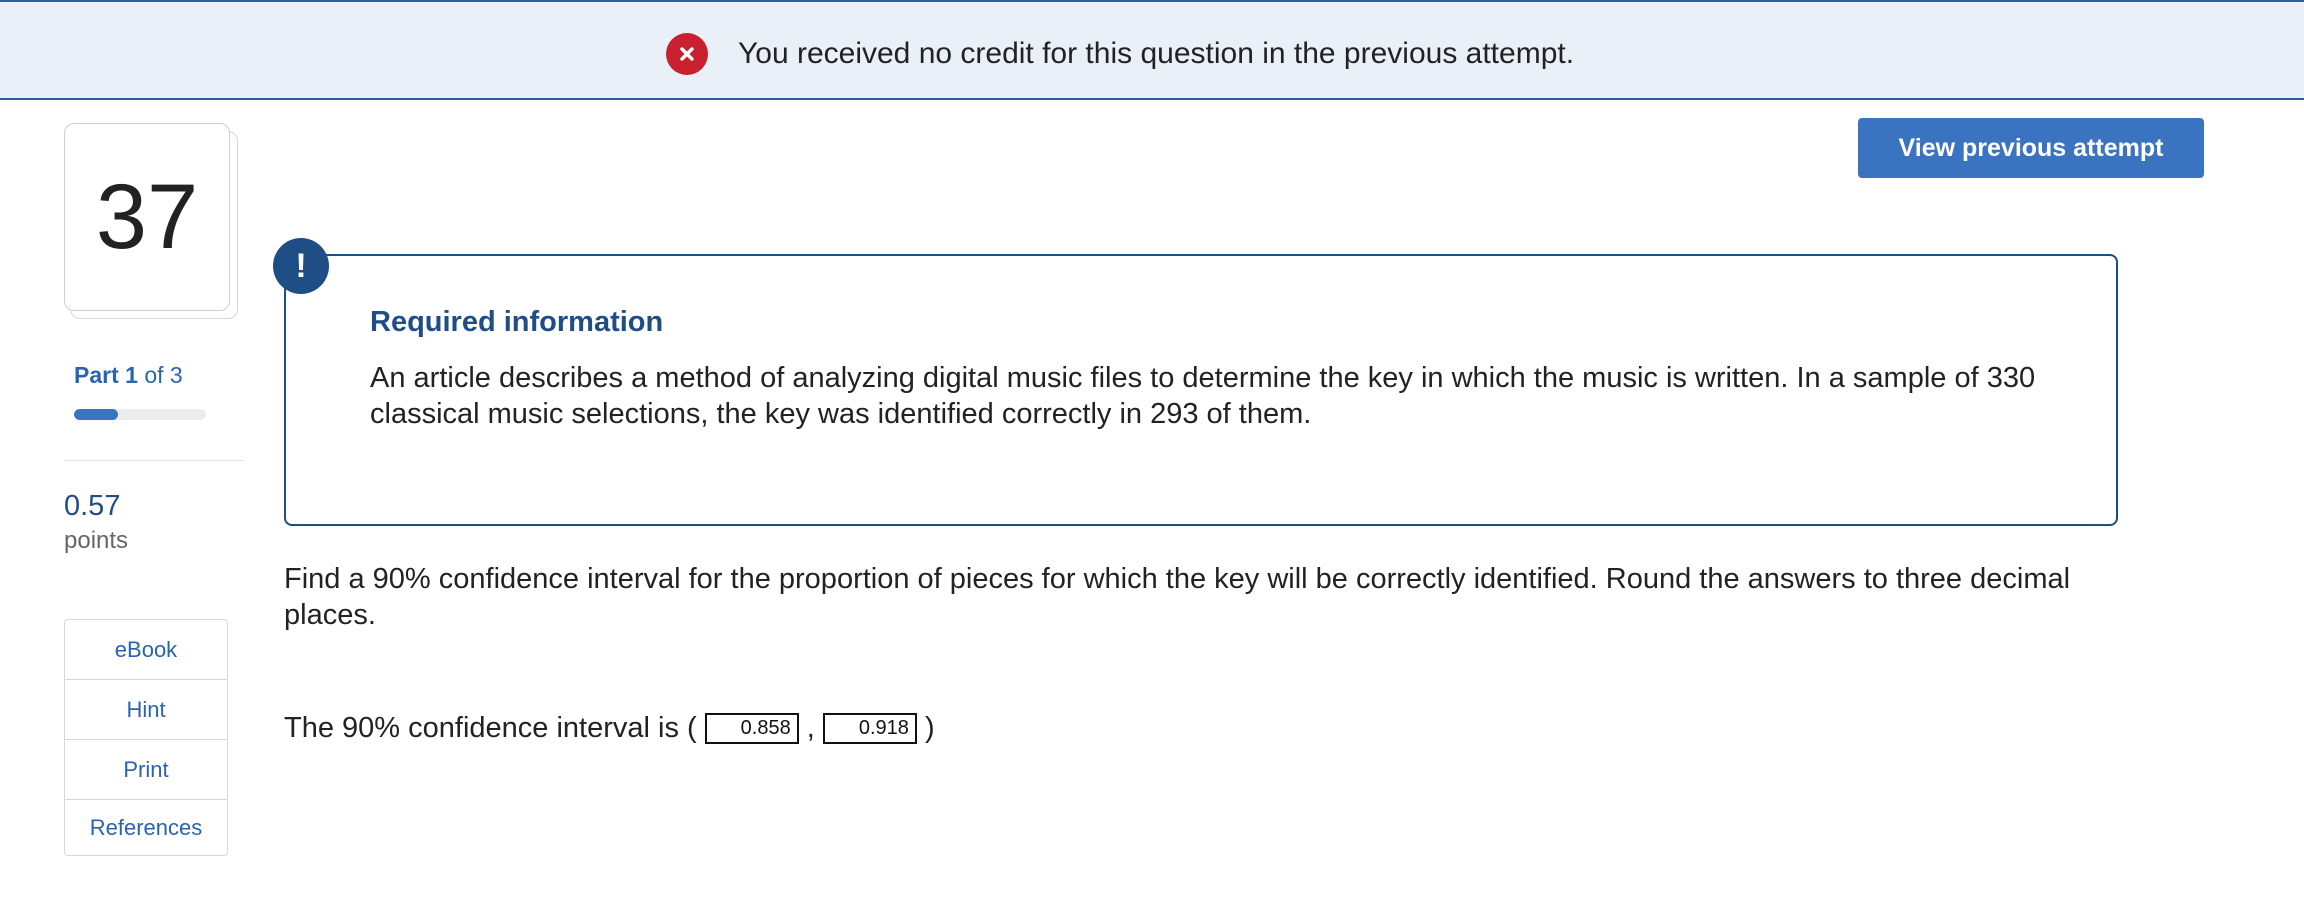 The image size is (2304, 904). I want to click on answer-prefix: The 90% confidence interval is (, so click(490, 728).